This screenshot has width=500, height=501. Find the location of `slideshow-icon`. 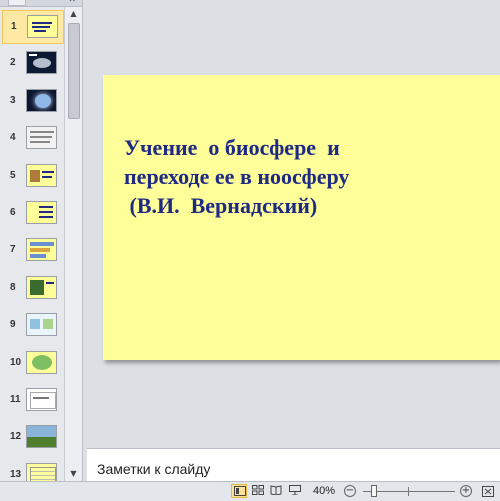

slideshow-icon is located at coordinates (295, 490).